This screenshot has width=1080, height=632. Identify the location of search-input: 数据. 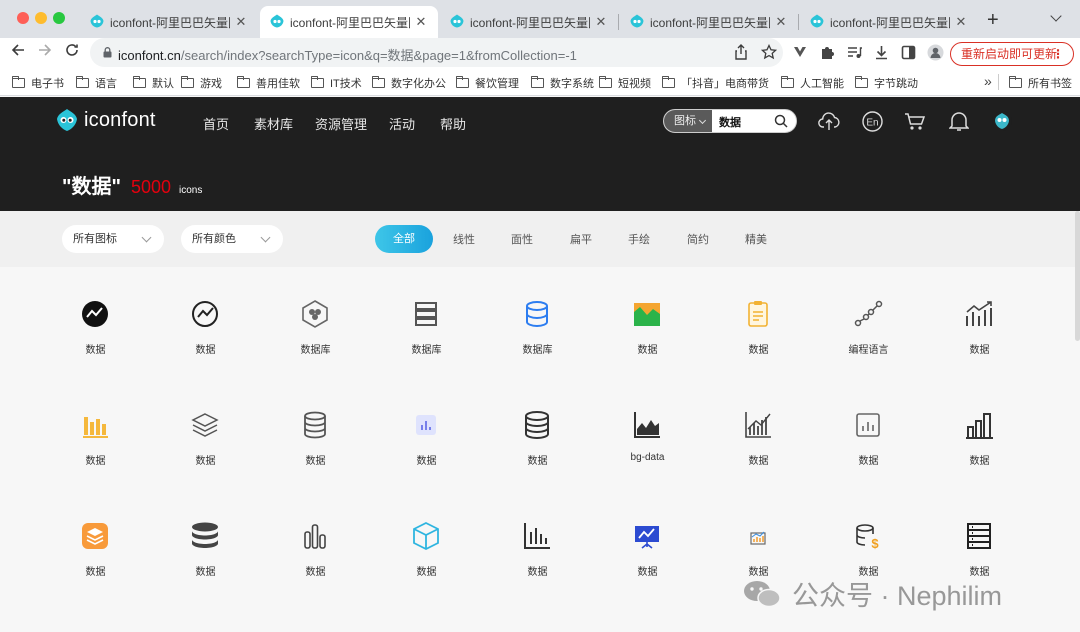
(730, 122).